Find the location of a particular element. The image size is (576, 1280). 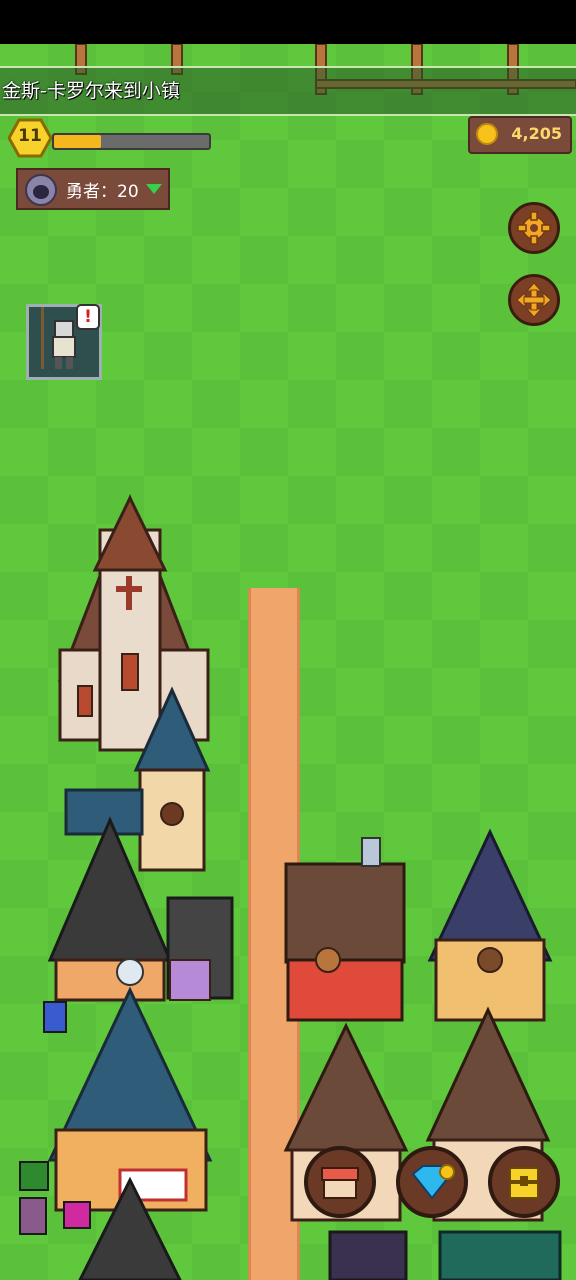

gems-button is located at coordinates (432, 1182).